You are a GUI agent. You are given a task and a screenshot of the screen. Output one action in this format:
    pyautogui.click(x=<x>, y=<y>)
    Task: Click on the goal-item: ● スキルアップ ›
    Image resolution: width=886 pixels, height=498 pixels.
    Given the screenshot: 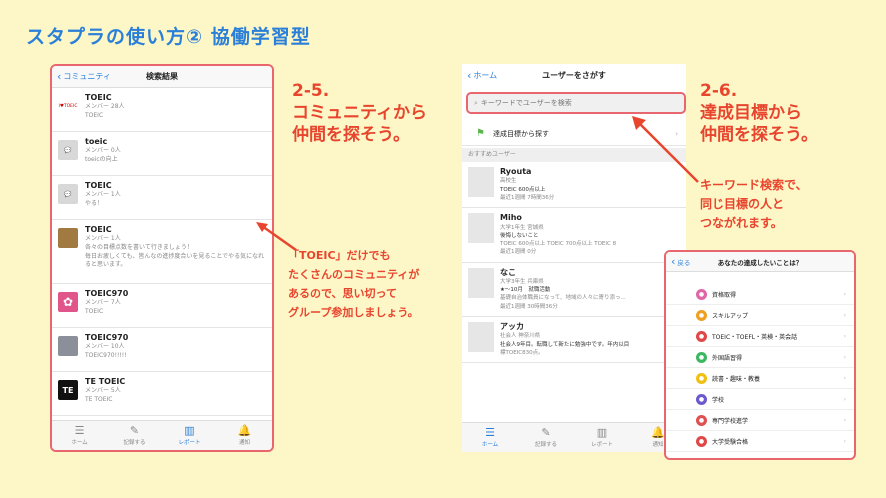 What is the action you would take?
    pyautogui.click(x=760, y=315)
    